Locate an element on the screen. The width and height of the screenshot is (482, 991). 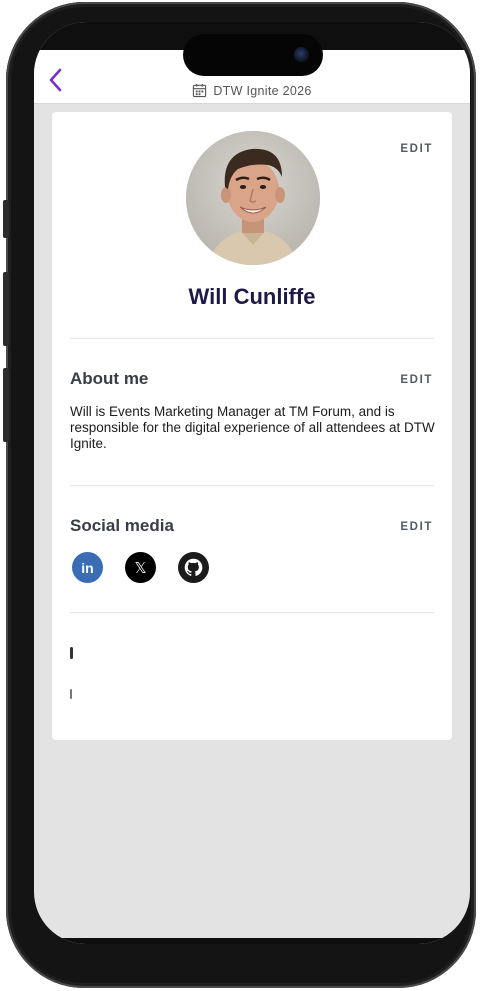
mute-switch is located at coordinates (6, 219).